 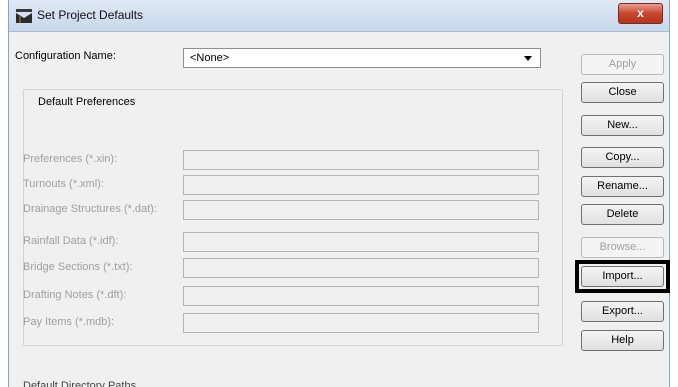 I want to click on bridge-sections-label: Bridge Sections (*.txt):, so click(x=78, y=267).